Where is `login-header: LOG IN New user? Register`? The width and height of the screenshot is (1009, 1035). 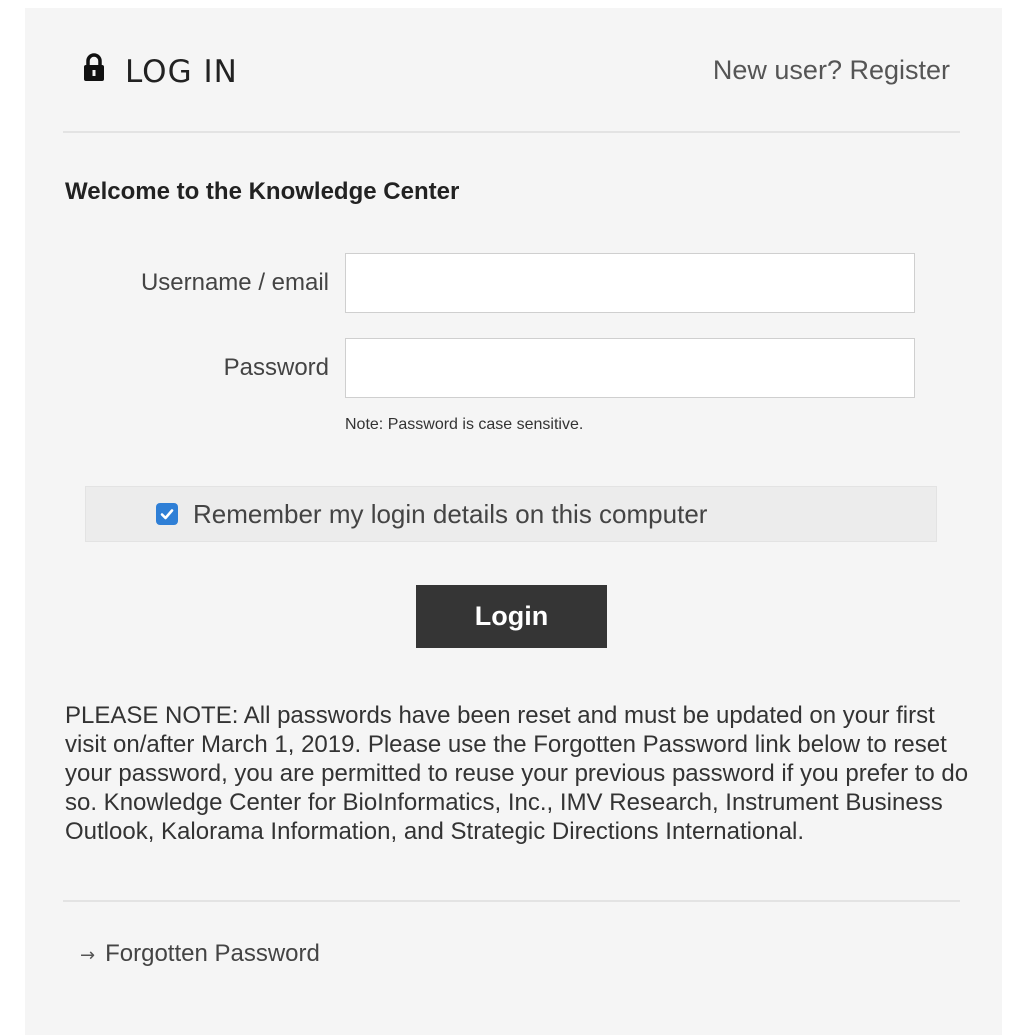
login-header: LOG IN New user? Register is located at coordinates (511, 70).